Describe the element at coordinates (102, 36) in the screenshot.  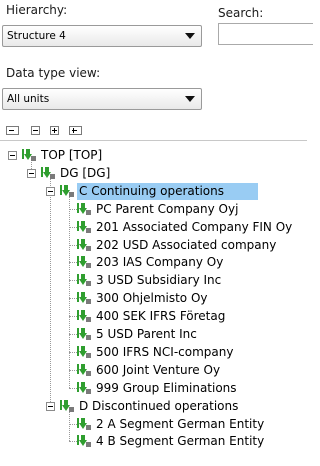
I see `hierarchy-select: Structure 4` at that location.